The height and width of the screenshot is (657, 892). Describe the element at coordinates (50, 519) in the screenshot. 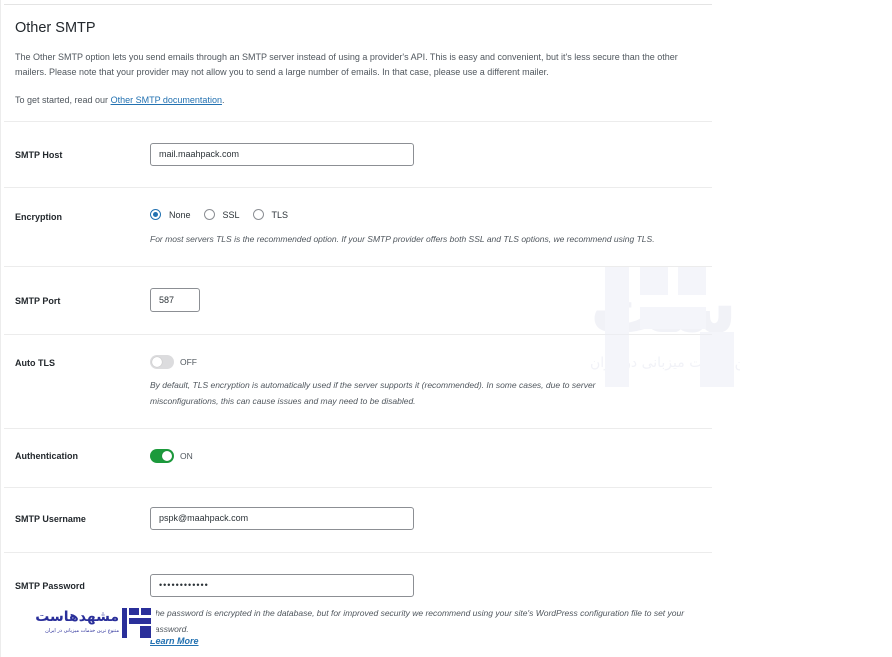

I see `smtp-username-label: SMTP Username` at that location.